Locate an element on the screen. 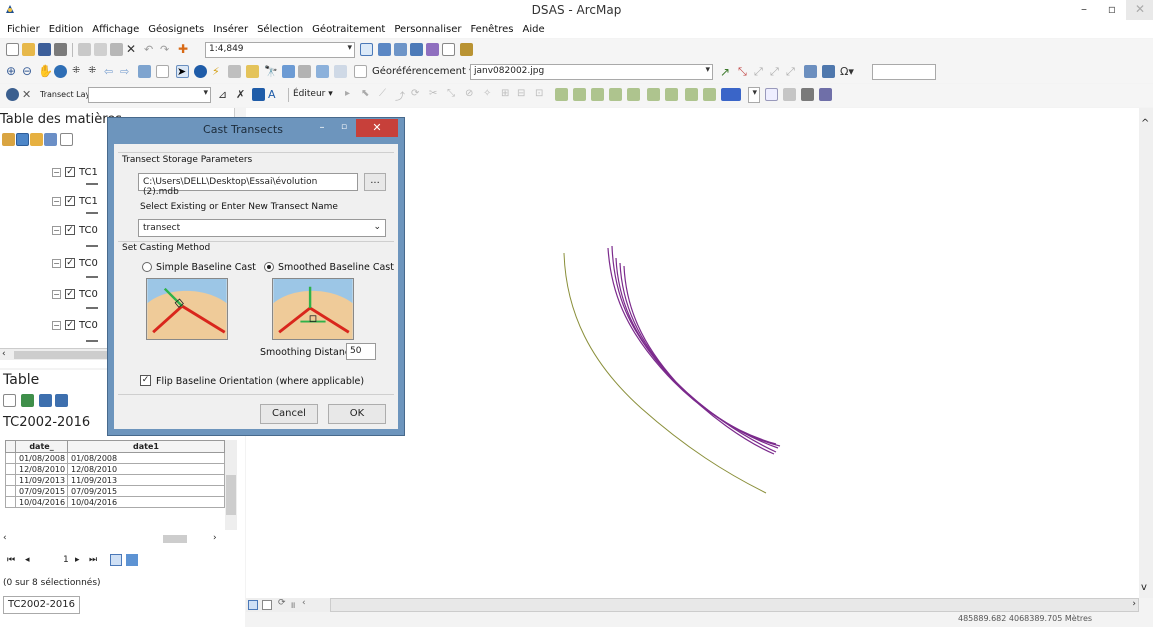 Image resolution: width=1153 pixels, height=627 pixels. table-cell: 11/09/2013 is located at coordinates (41, 480).